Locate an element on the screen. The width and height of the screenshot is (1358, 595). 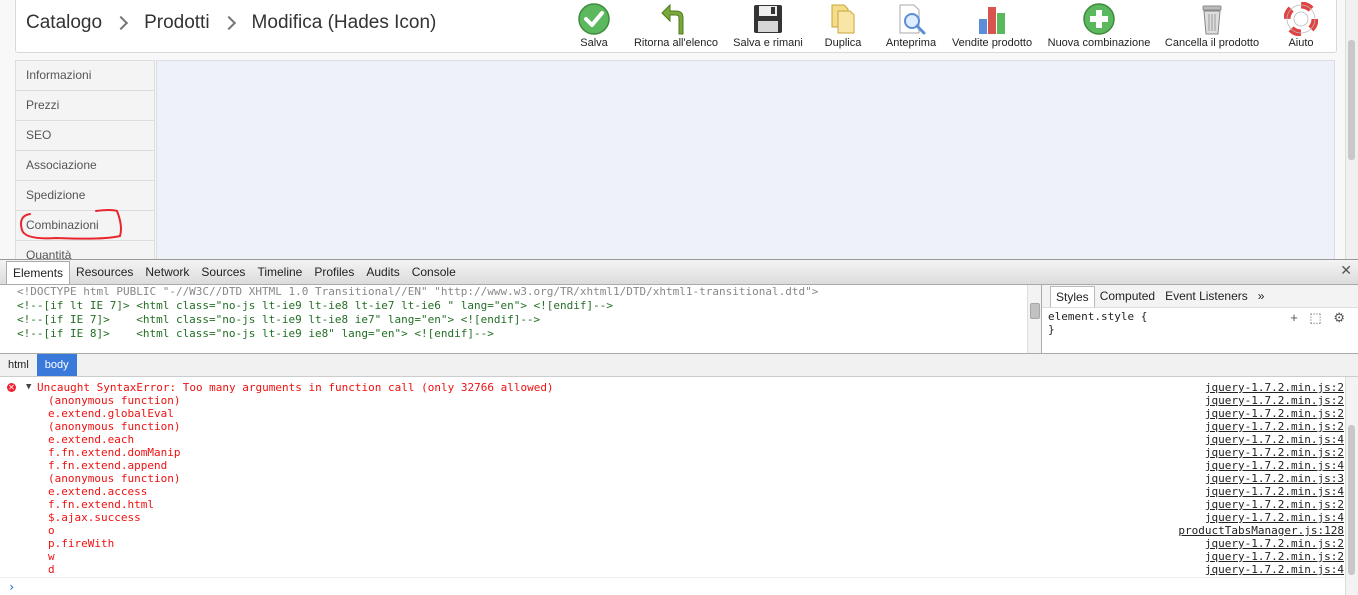
error-source-link: jquery-1.7.2.min.js:2 is located at coordinates (1274, 387).